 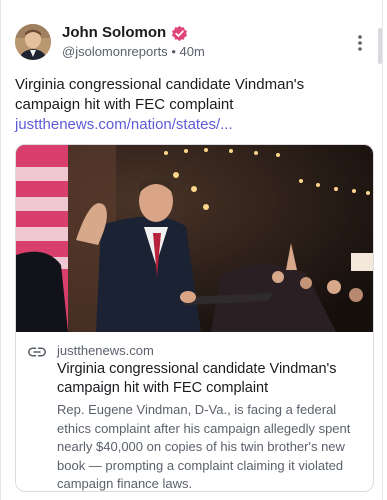 I want to click on link-icon, so click(x=37, y=352).